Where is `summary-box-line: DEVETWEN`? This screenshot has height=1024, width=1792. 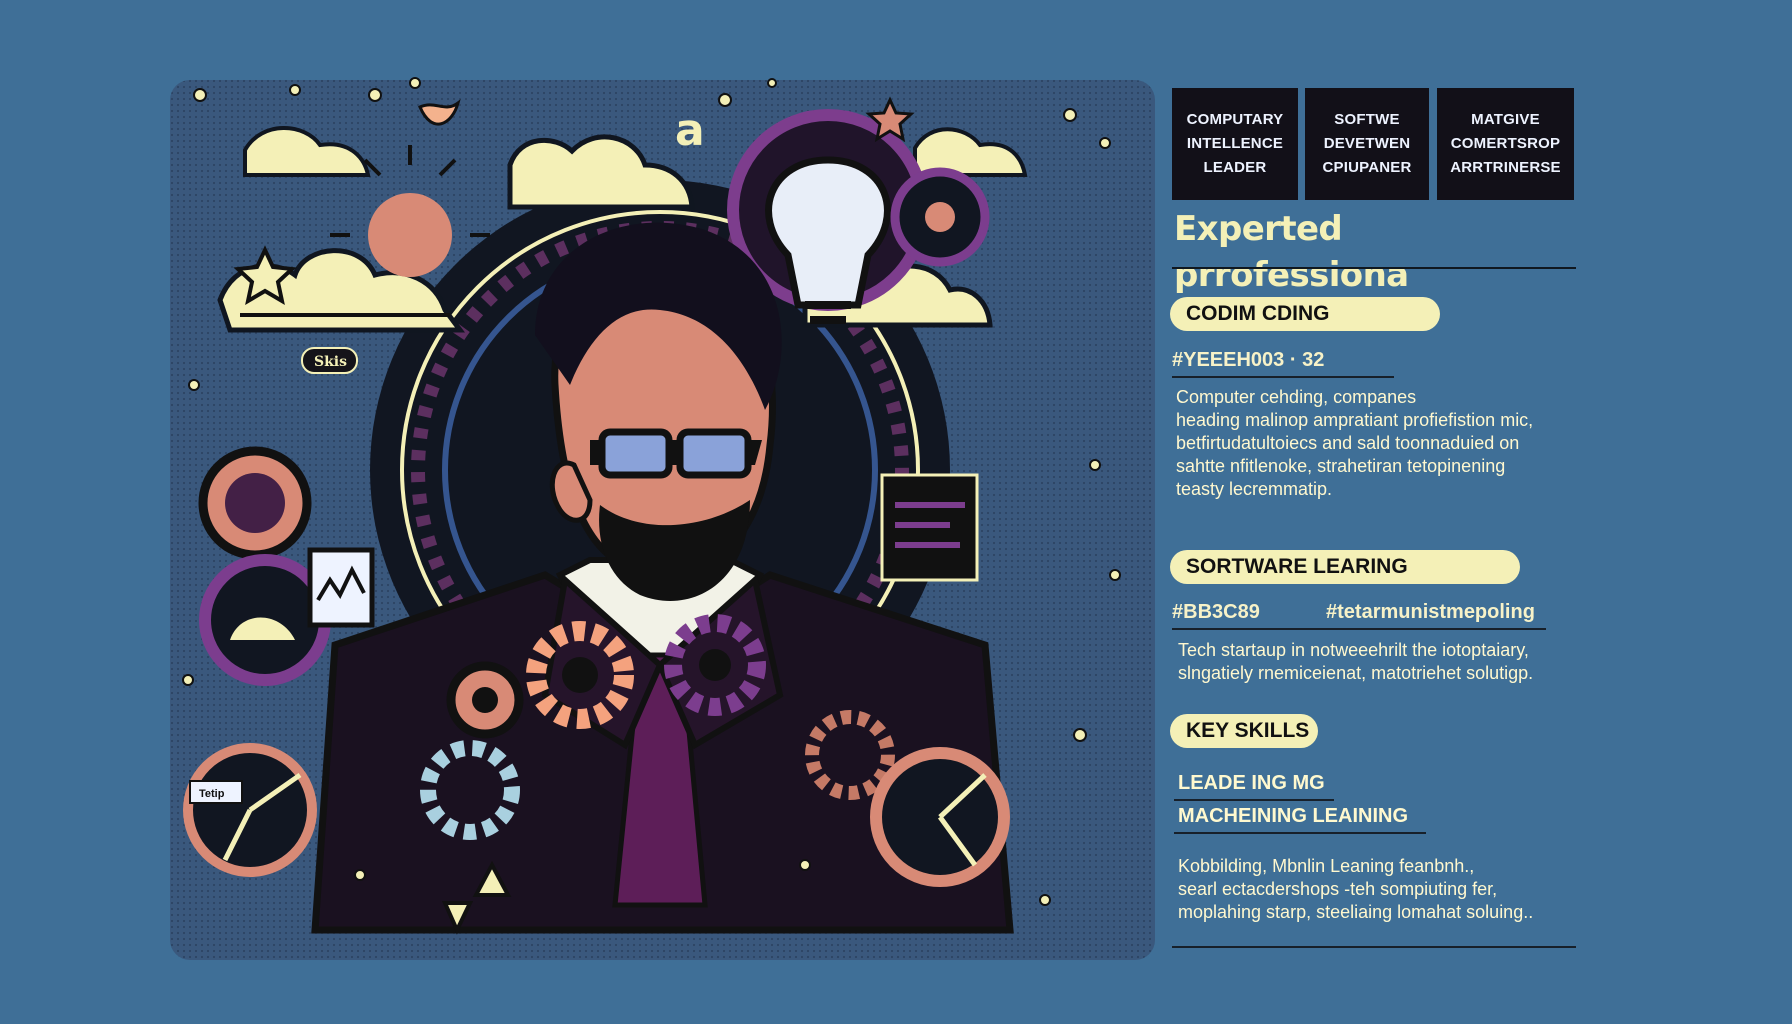 summary-box-line: DEVETWEN is located at coordinates (1367, 143).